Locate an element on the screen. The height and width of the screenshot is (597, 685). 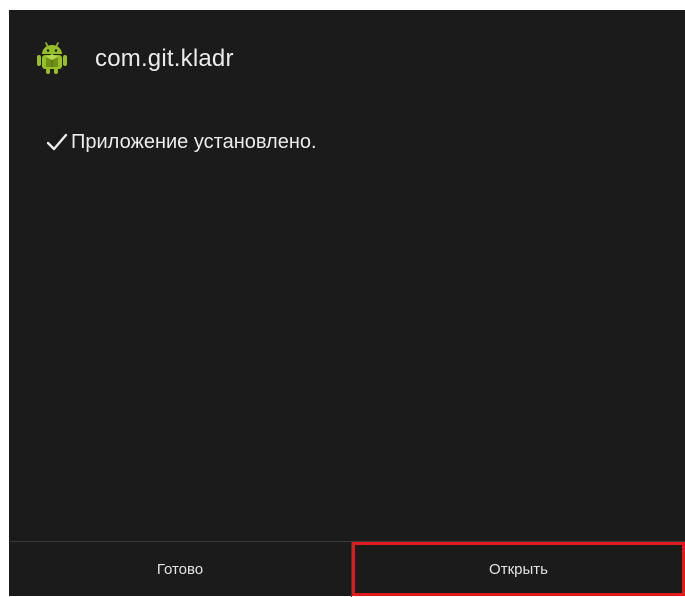
done-button: Готово is located at coordinates (180, 569).